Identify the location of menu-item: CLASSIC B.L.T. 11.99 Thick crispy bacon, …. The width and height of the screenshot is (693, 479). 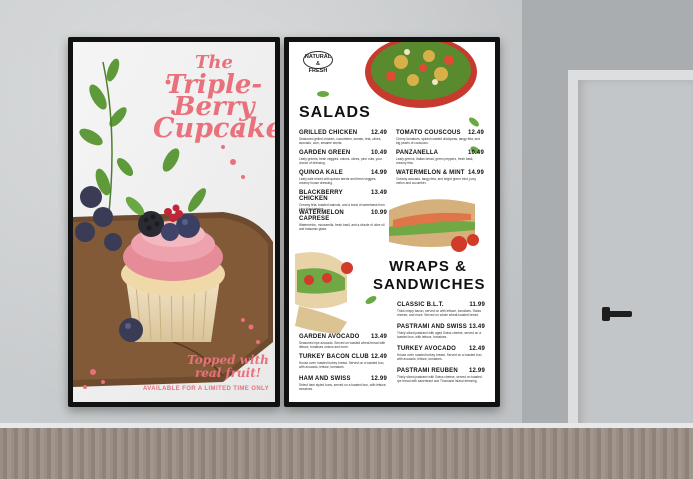
(441, 309).